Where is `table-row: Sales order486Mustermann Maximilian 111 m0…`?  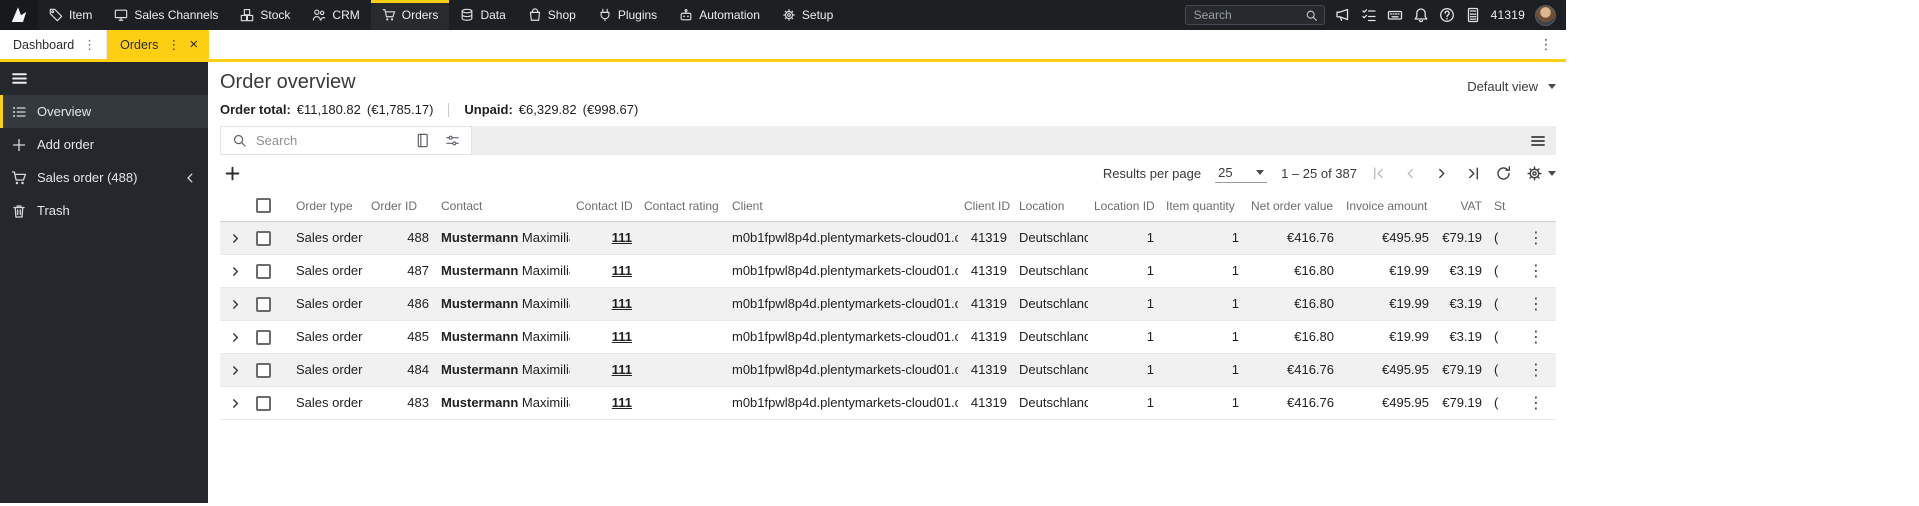 table-row: Sales order486Mustermann Maximilian 111 m0… is located at coordinates (888, 304).